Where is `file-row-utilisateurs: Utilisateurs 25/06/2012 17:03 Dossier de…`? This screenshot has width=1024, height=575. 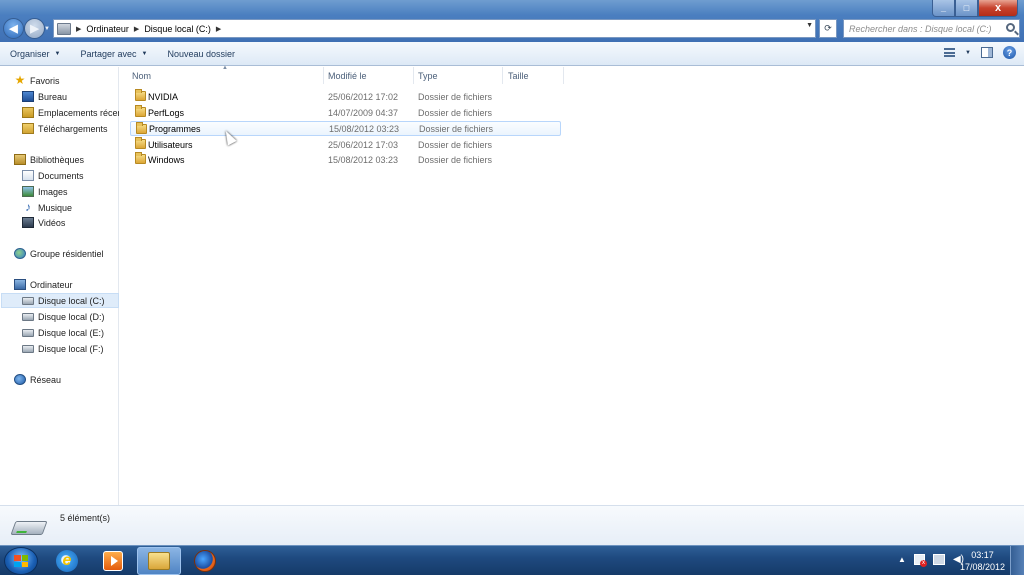
file-row-utilisateurs: Utilisateurs 25/06/2012 17:03 Dossier de… is located at coordinates (345, 144).